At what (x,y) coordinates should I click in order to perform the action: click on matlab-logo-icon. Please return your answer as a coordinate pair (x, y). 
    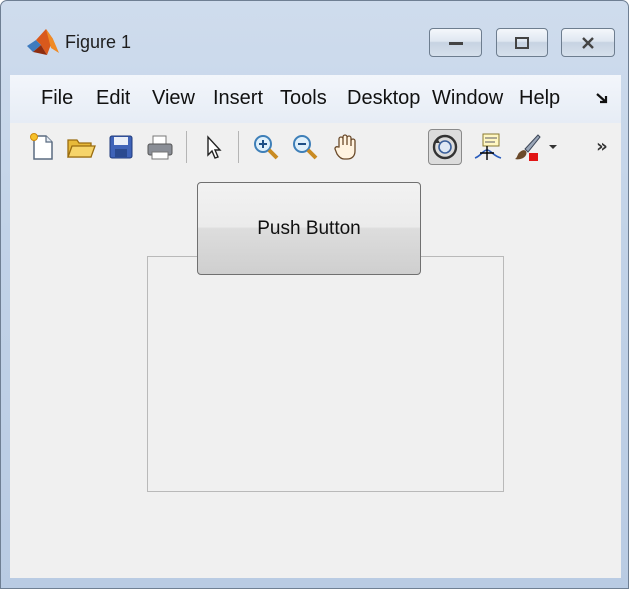
    Looking at the image, I should click on (43, 42).